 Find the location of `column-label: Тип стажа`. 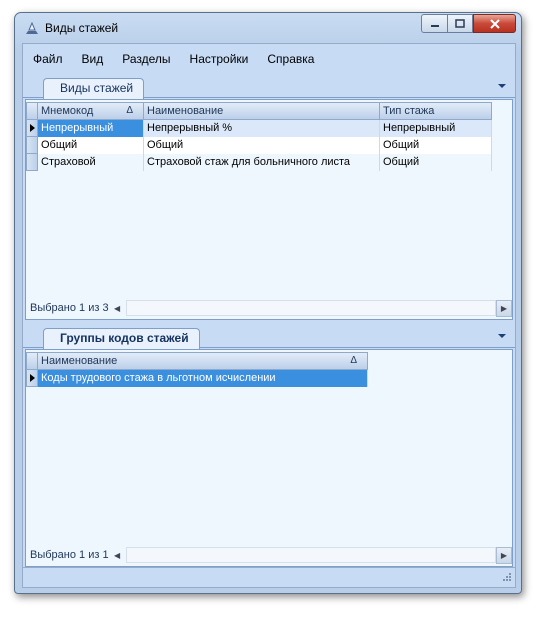

column-label: Тип стажа is located at coordinates (409, 111).